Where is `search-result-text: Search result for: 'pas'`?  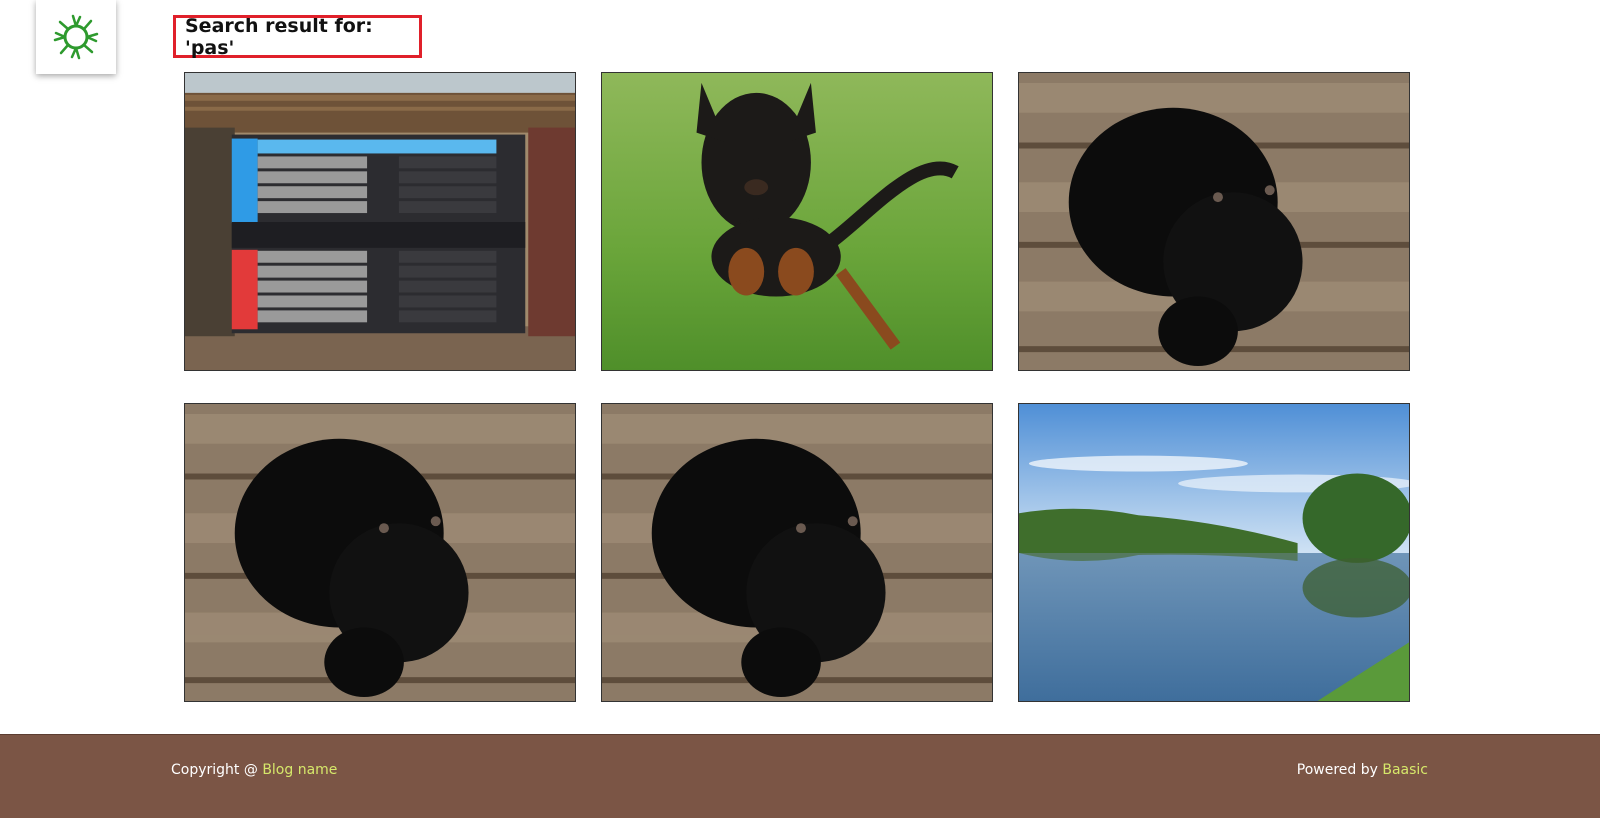
search-result-text: Search result for: 'pas' is located at coordinates (279, 36).